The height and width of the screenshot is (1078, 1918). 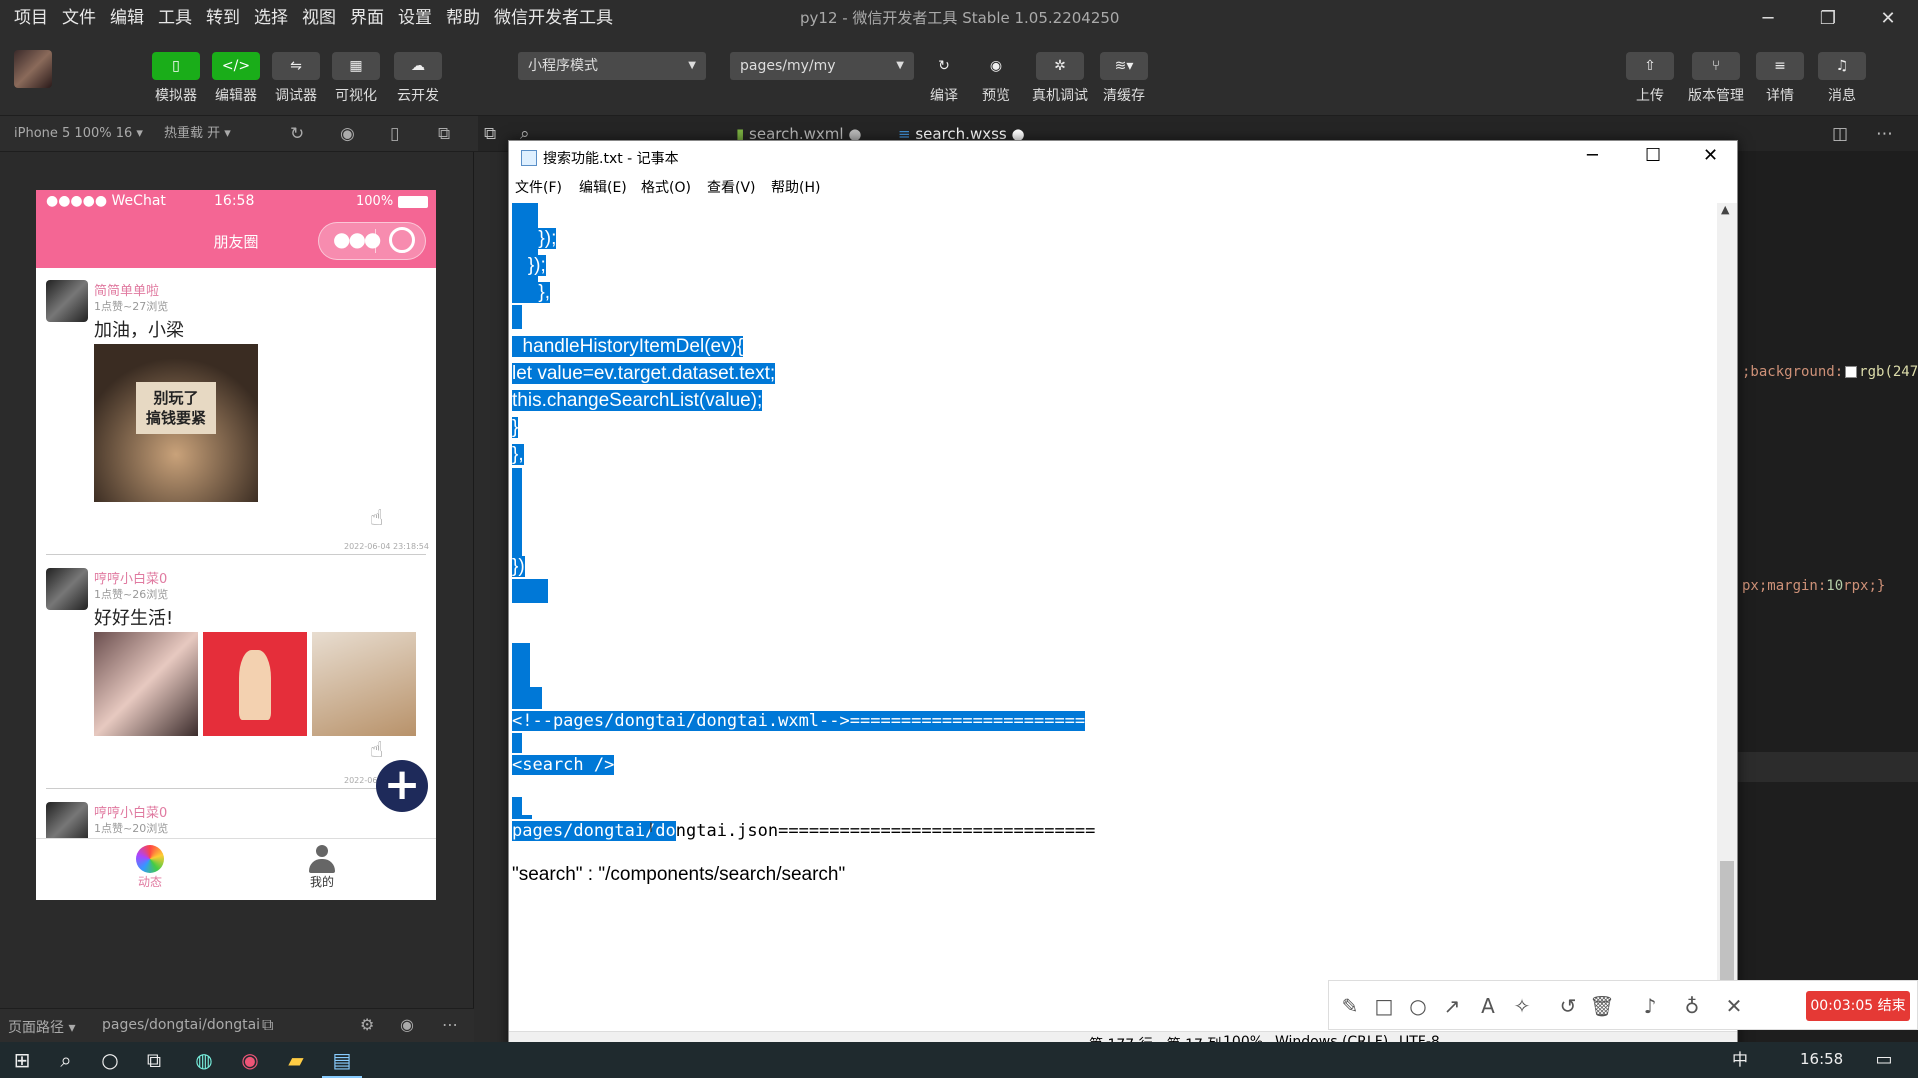 I want to click on post-username: 简简单单啦, so click(x=126, y=289).